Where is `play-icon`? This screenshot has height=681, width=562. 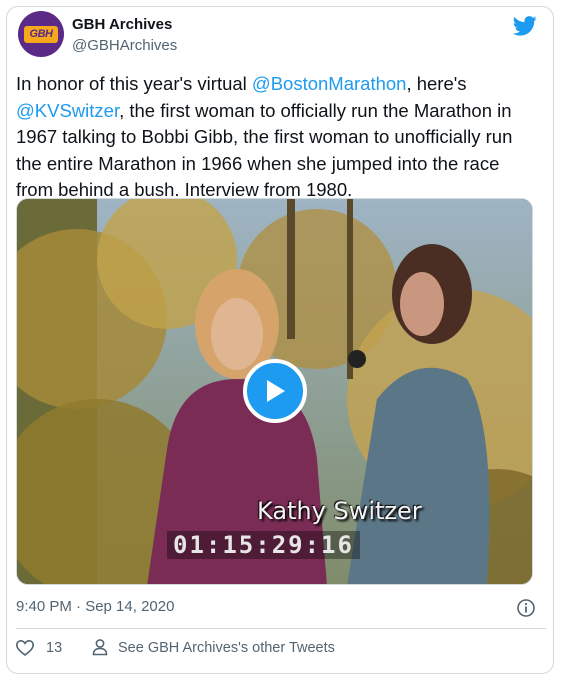
play-icon is located at coordinates (276, 391).